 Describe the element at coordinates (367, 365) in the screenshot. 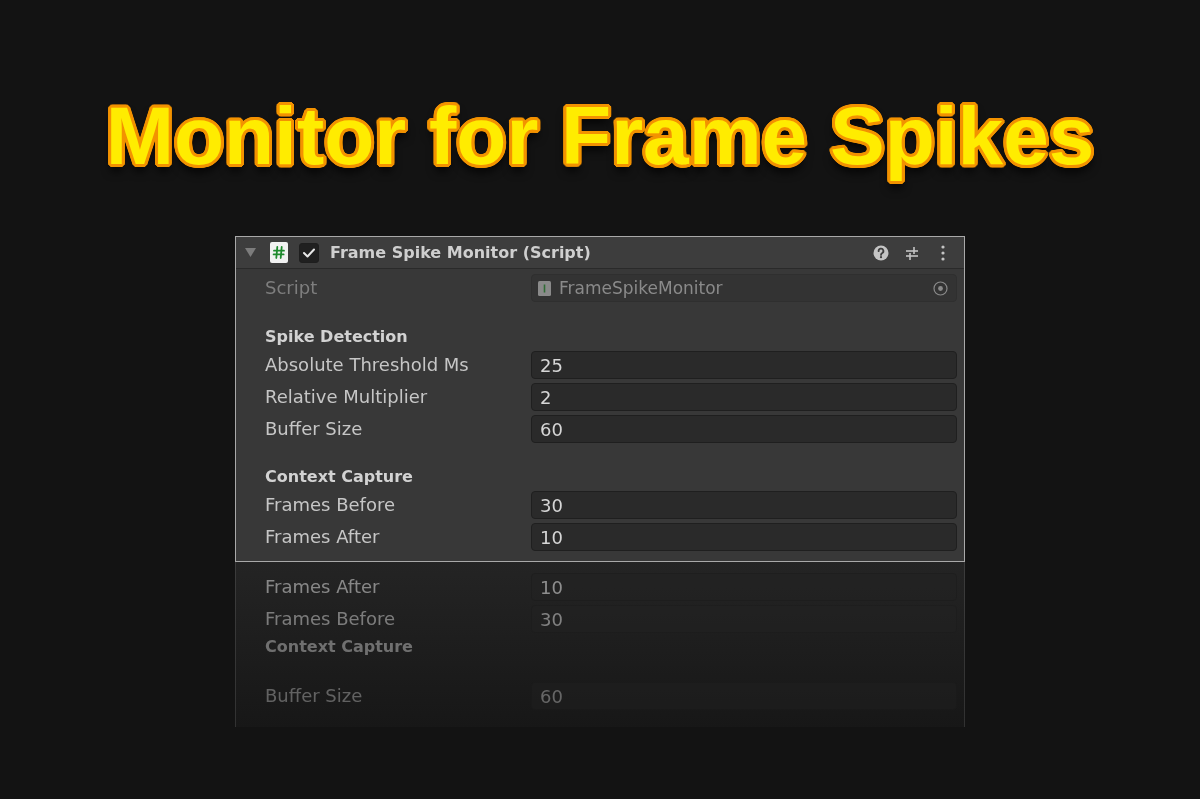

I see `field-label: Absolute Threshold Ms` at that location.